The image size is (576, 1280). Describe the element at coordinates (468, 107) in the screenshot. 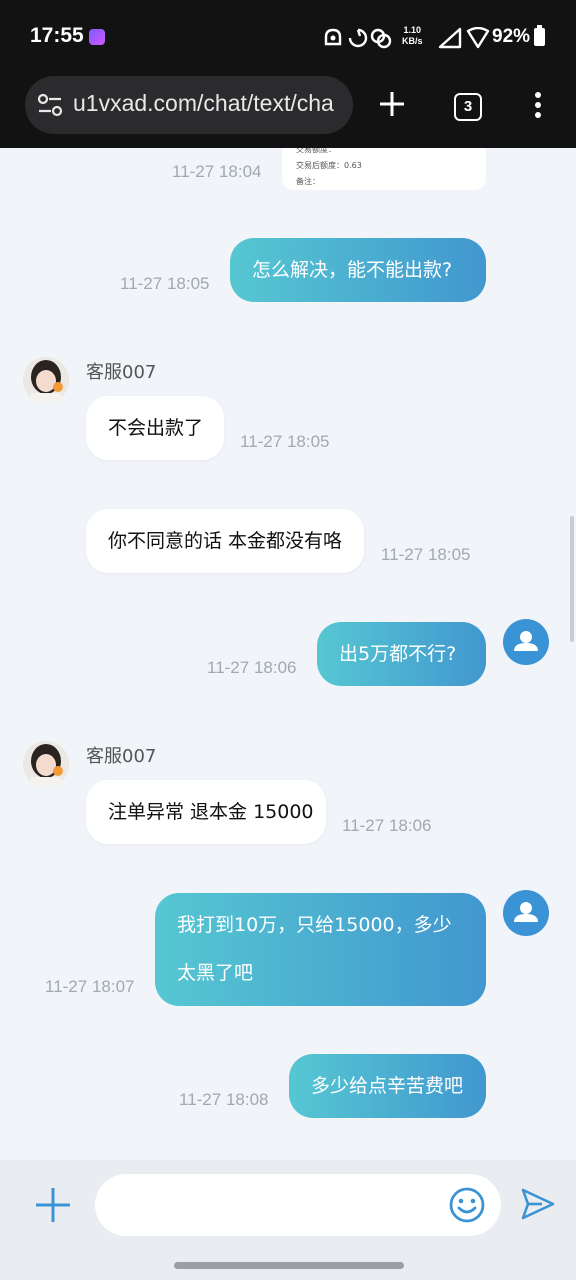

I see `tab-switcher-button: 3` at that location.